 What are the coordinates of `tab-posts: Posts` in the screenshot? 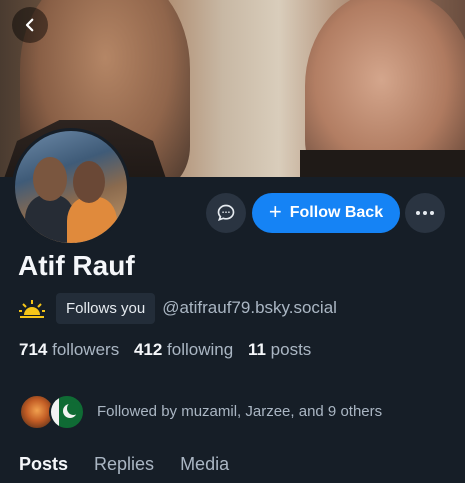 It's located at (43, 468).